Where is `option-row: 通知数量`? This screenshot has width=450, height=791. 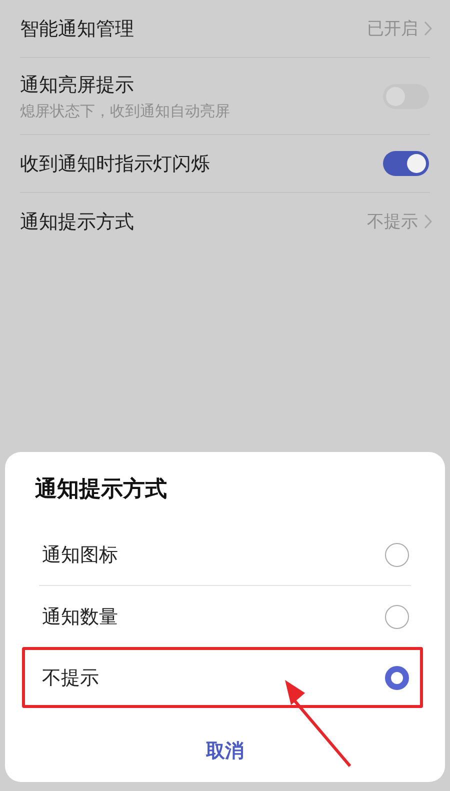 option-row: 通知数量 is located at coordinates (222, 616).